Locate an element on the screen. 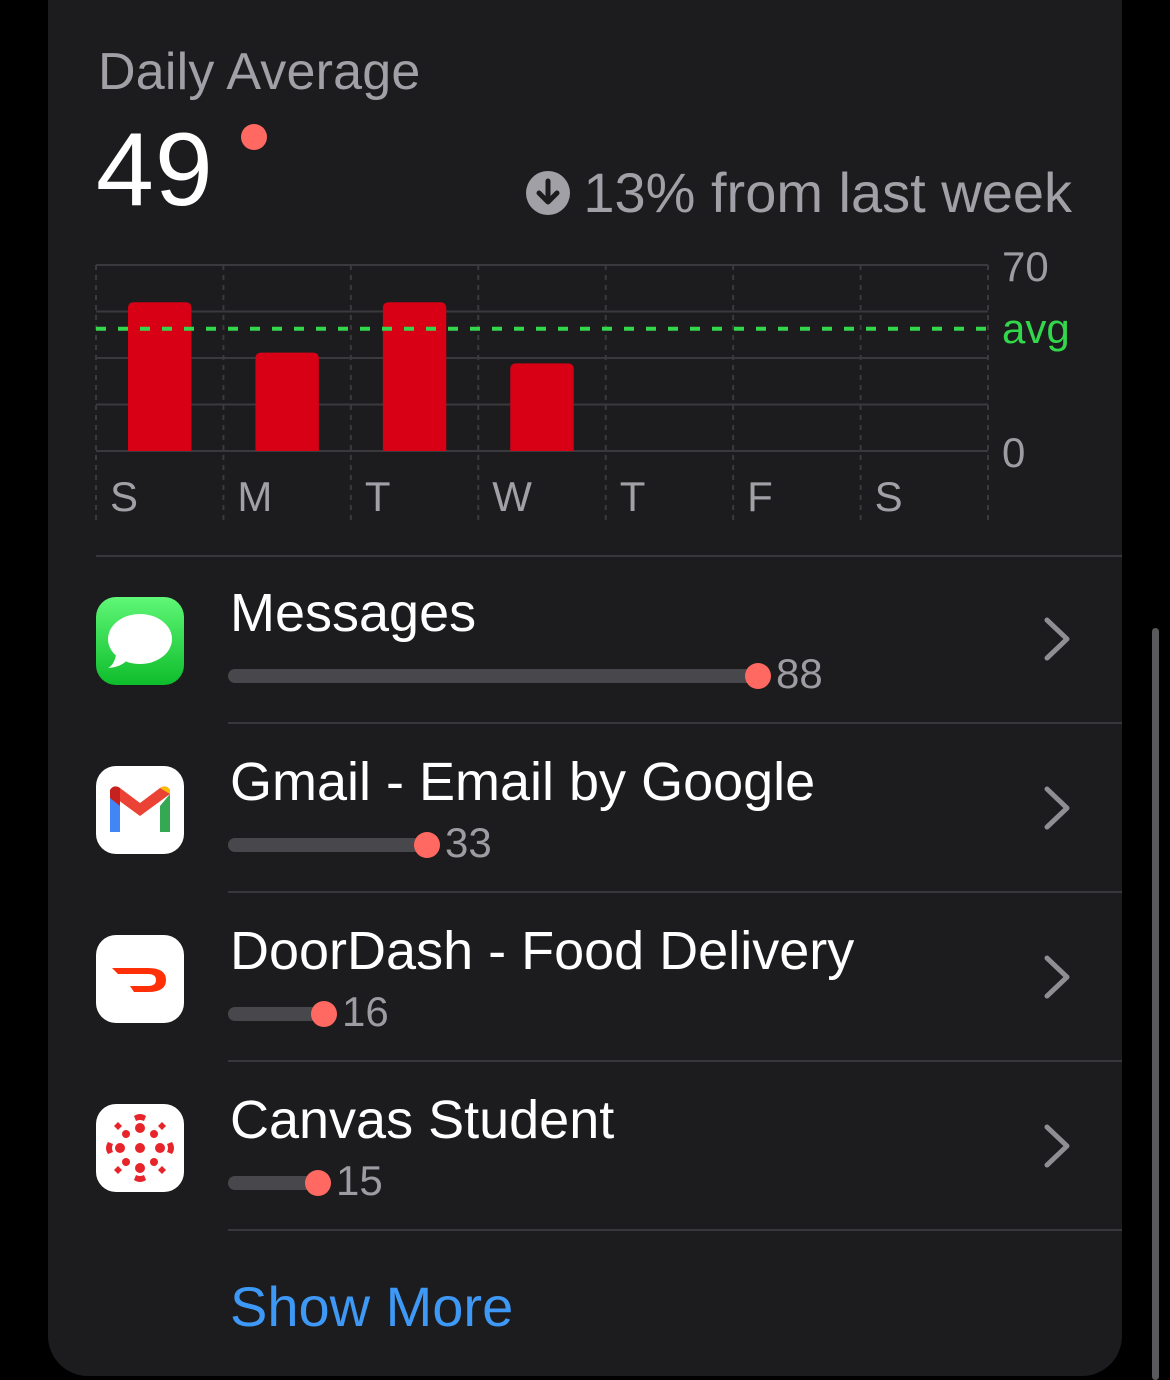 Image resolution: width=1170 pixels, height=1380 pixels. arrow-down-circle-icon is located at coordinates (548, 192).